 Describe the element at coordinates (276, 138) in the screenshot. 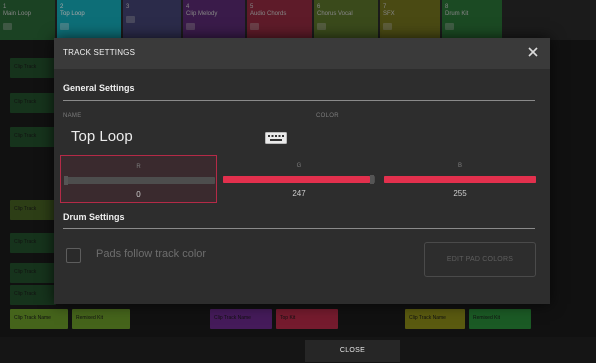

I see `keyboard-icon` at that location.